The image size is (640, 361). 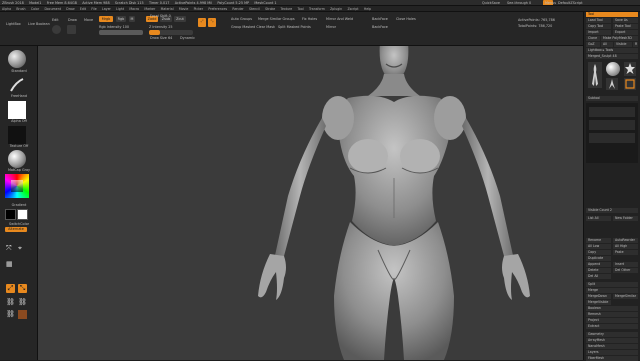 I want to click on merge-header: Merge, so click(x=612, y=290).